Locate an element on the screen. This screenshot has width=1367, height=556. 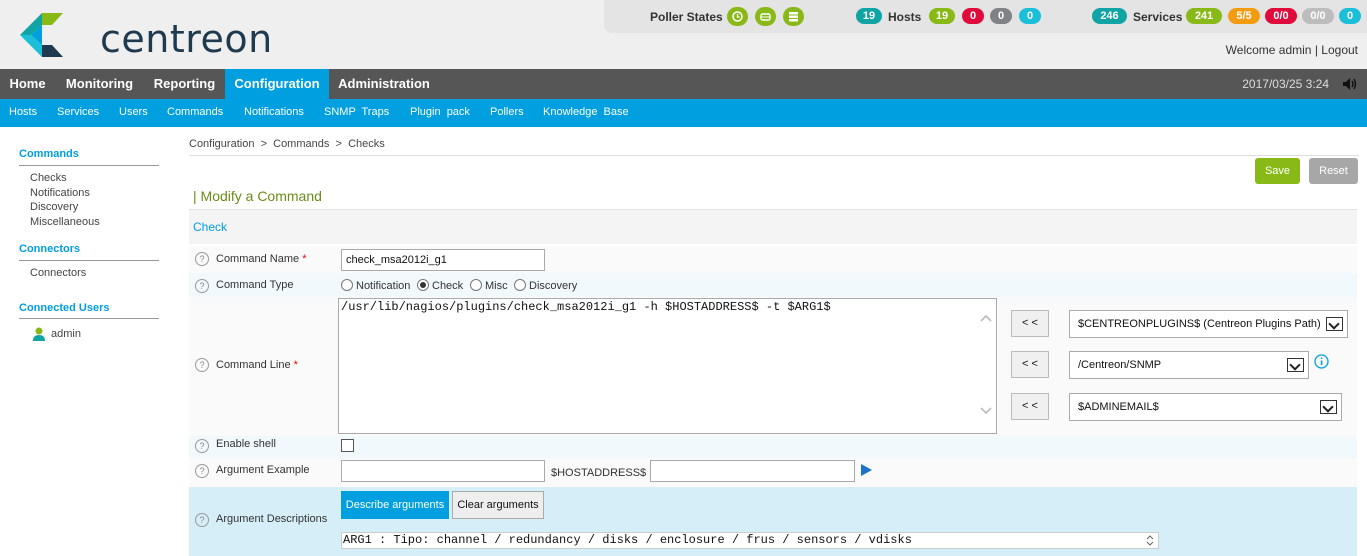
macro-select-user: $ADMINEMAIL$ is located at coordinates (1205, 407).